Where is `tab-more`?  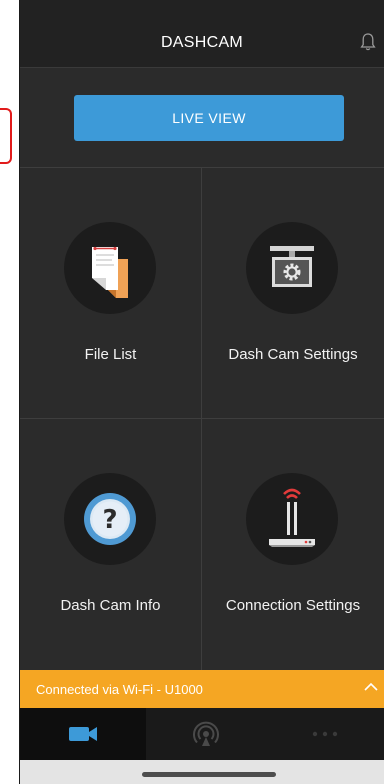
tab-more is located at coordinates (325, 734).